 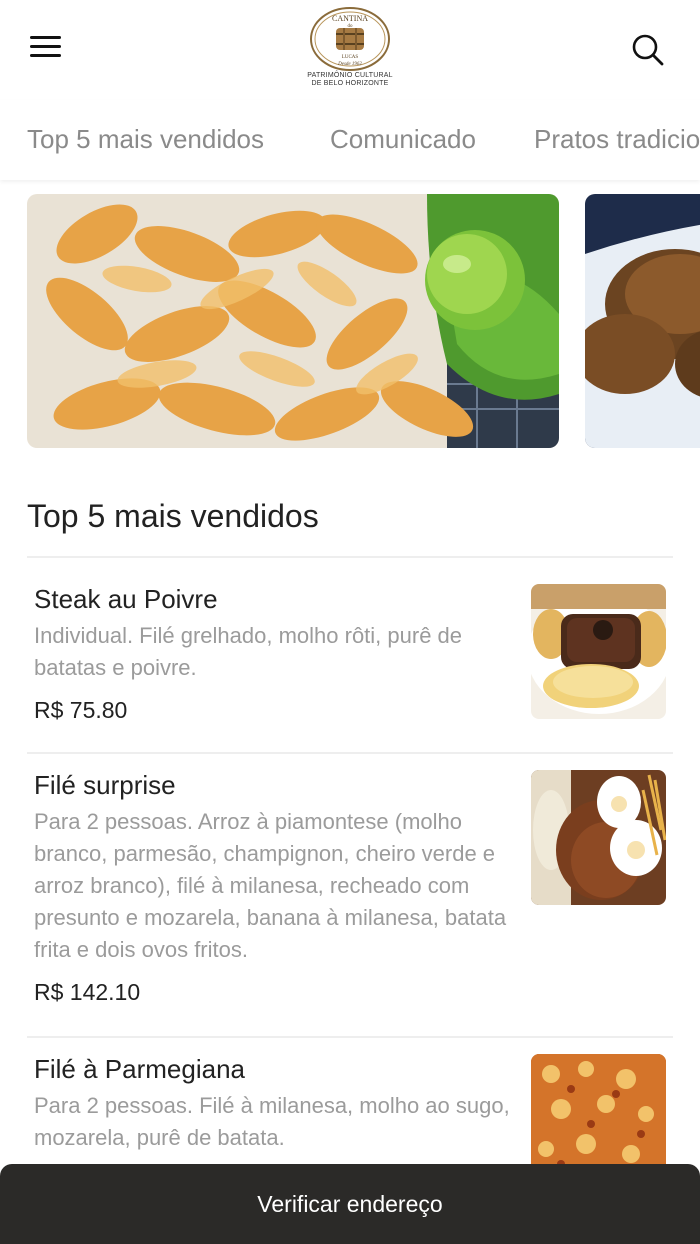 What do you see at coordinates (349, 64) in the screenshot?
I see `svg-text: Desde 1962` at bounding box center [349, 64].